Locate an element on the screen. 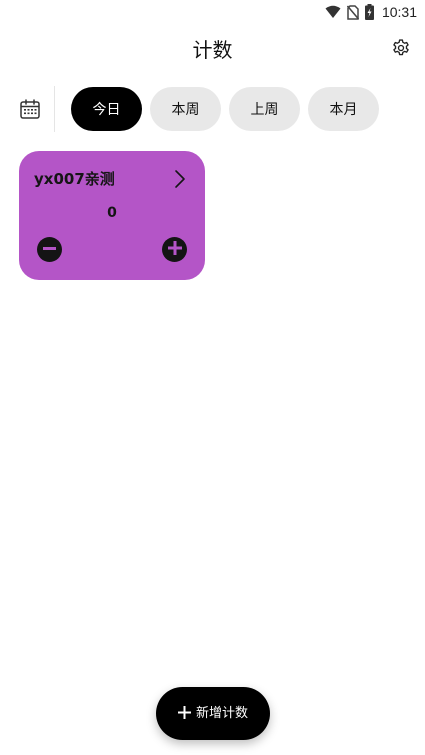  chevron-right-icon is located at coordinates (180, 179).